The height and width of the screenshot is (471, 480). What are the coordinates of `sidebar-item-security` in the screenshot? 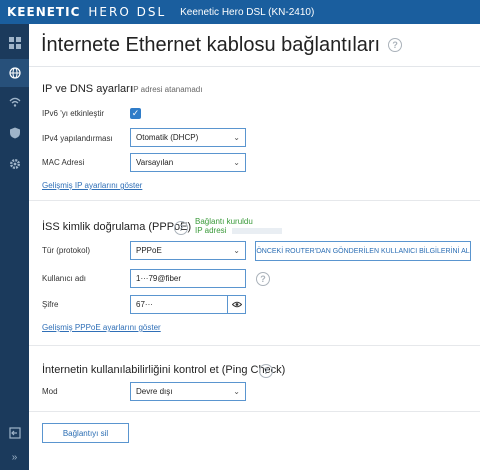 It's located at (14, 133).